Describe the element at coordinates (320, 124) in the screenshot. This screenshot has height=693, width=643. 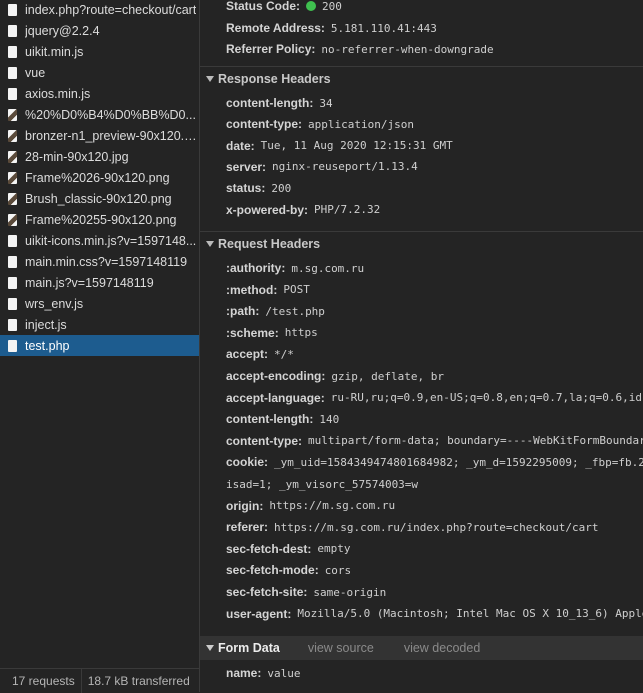
I see `header-row: content-type: application/json` at that location.